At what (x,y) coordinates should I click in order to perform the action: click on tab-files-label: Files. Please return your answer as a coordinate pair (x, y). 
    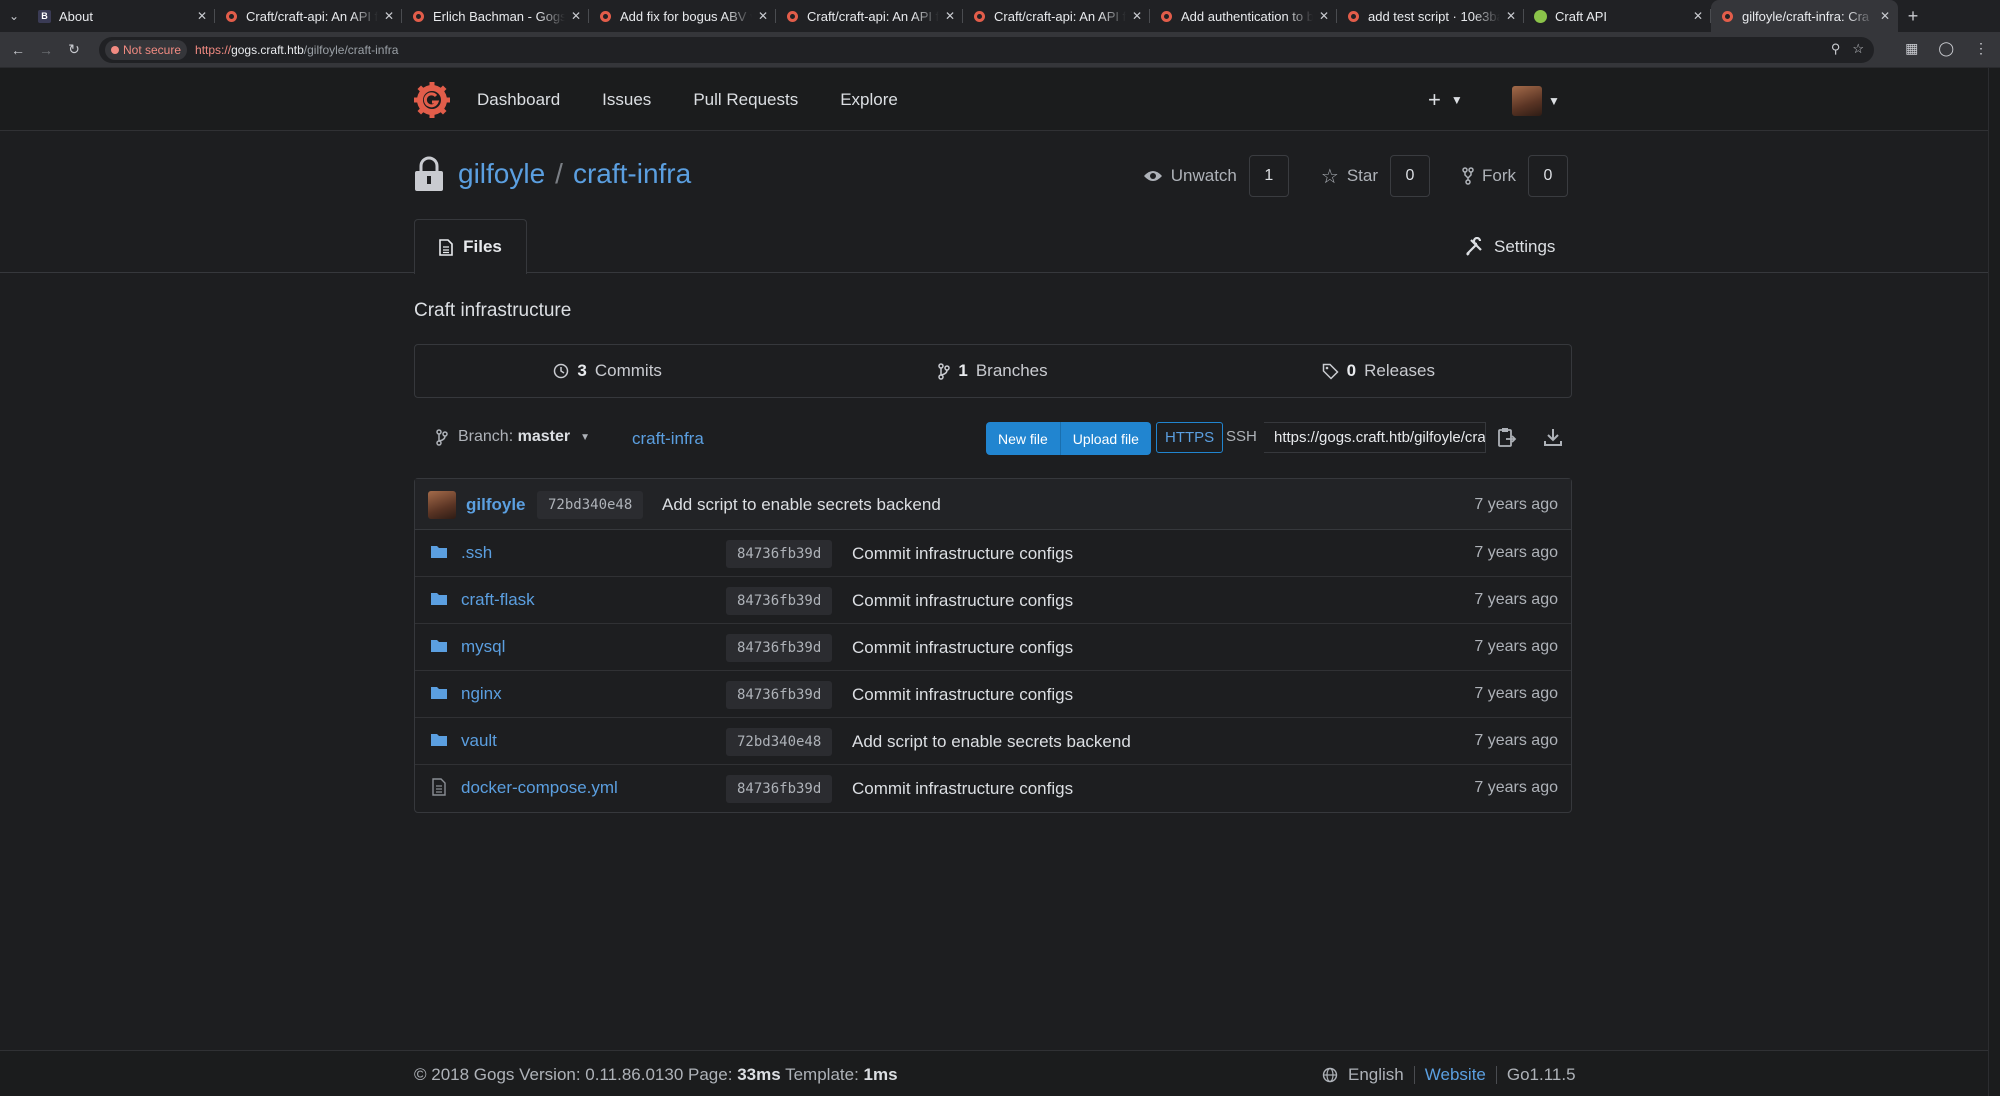
    Looking at the image, I should click on (482, 246).